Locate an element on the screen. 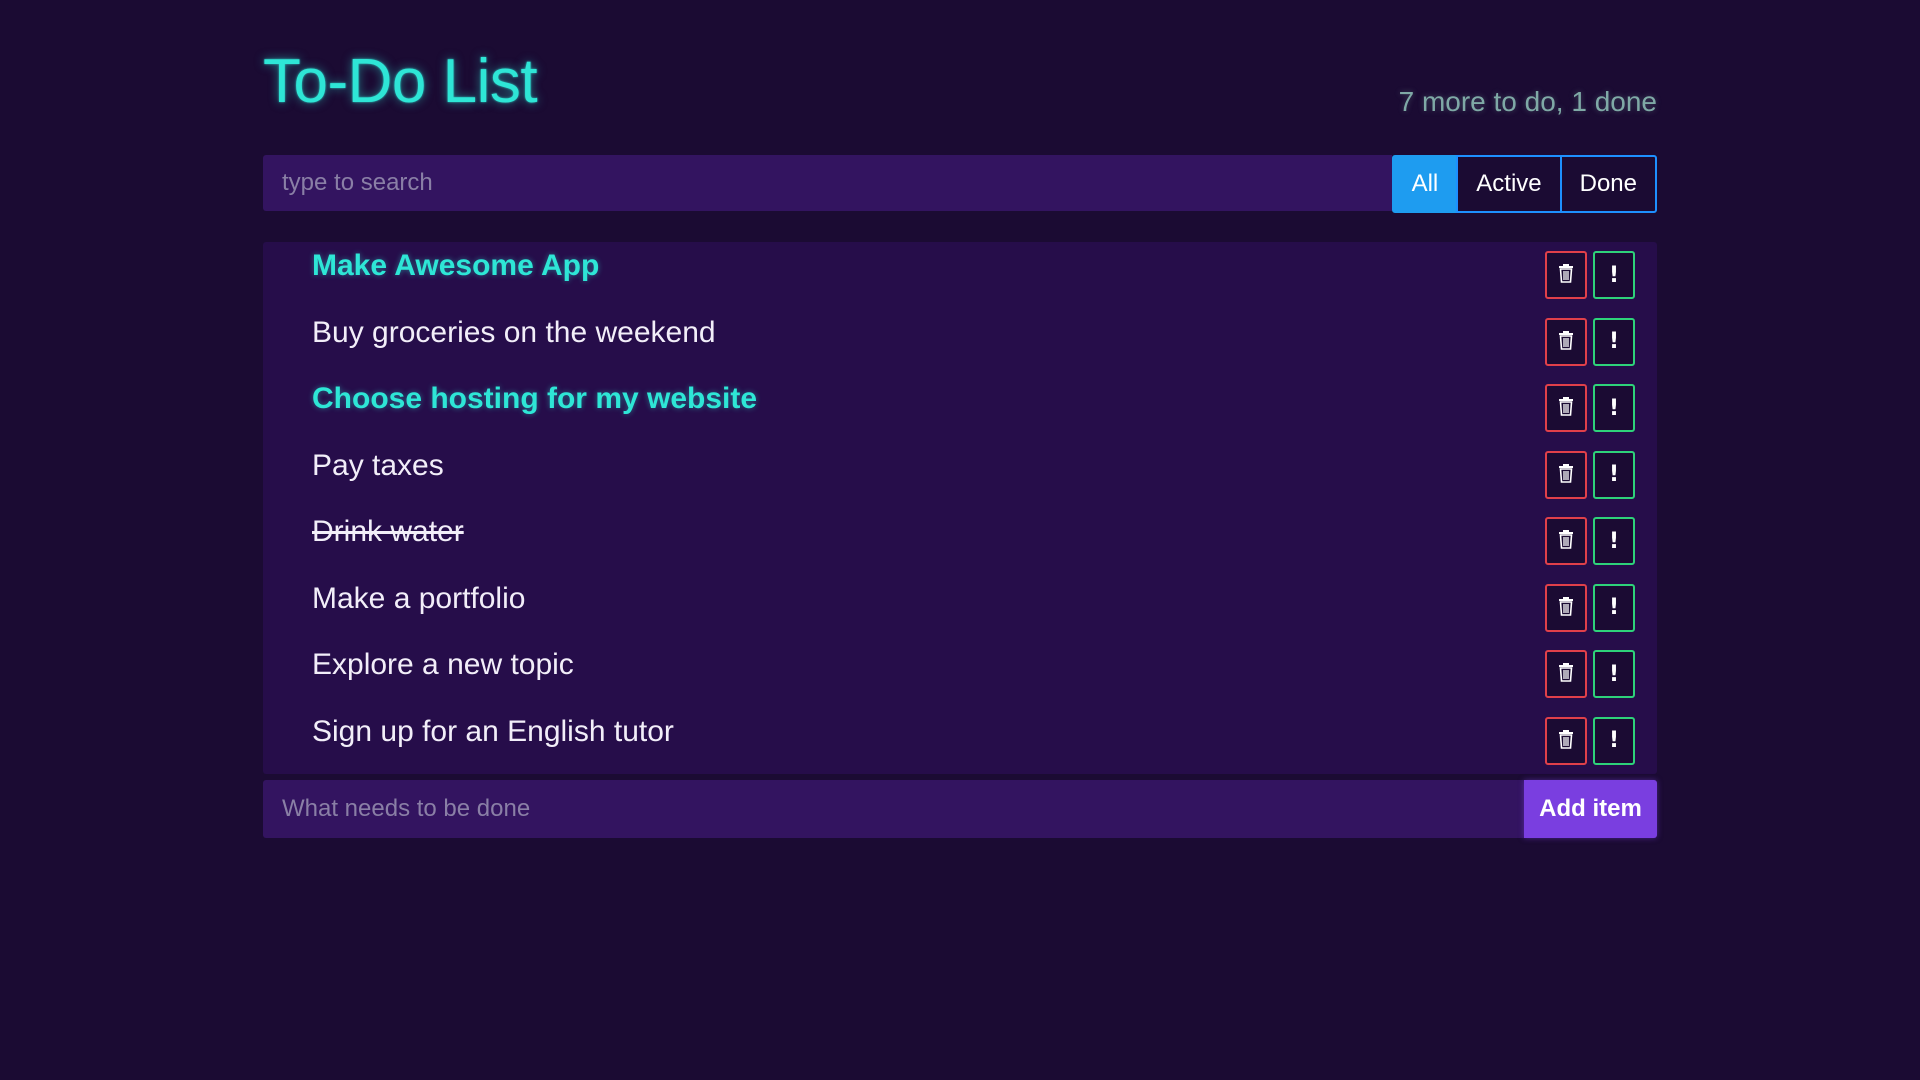 This screenshot has height=1080, width=1920. status-counter: 7 more to do, 1 done is located at coordinates (1527, 101).